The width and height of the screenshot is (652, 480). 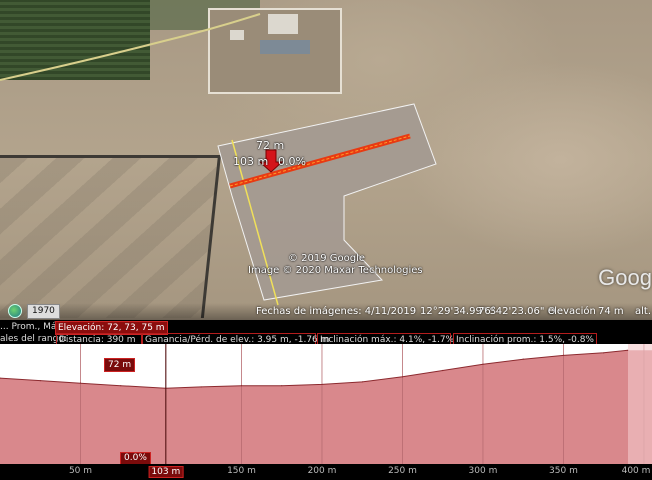 I want to click on imagery-copyright: Image © 2020 Maxar Technologies, so click(x=335, y=270).